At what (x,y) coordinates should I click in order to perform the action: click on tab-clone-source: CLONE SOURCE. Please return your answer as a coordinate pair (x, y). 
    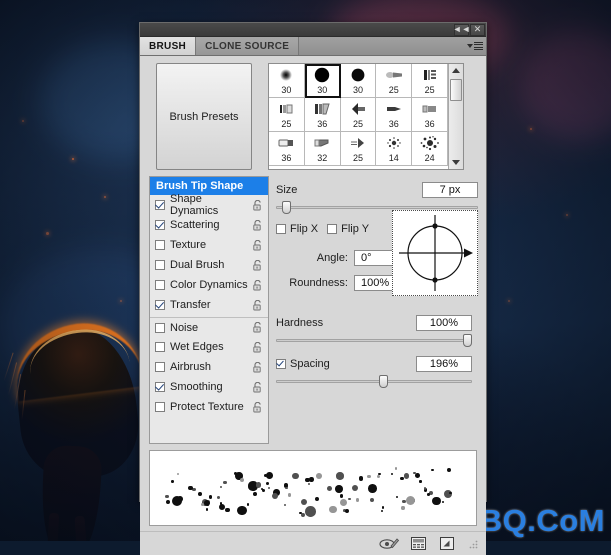
    Looking at the image, I should click on (248, 46).